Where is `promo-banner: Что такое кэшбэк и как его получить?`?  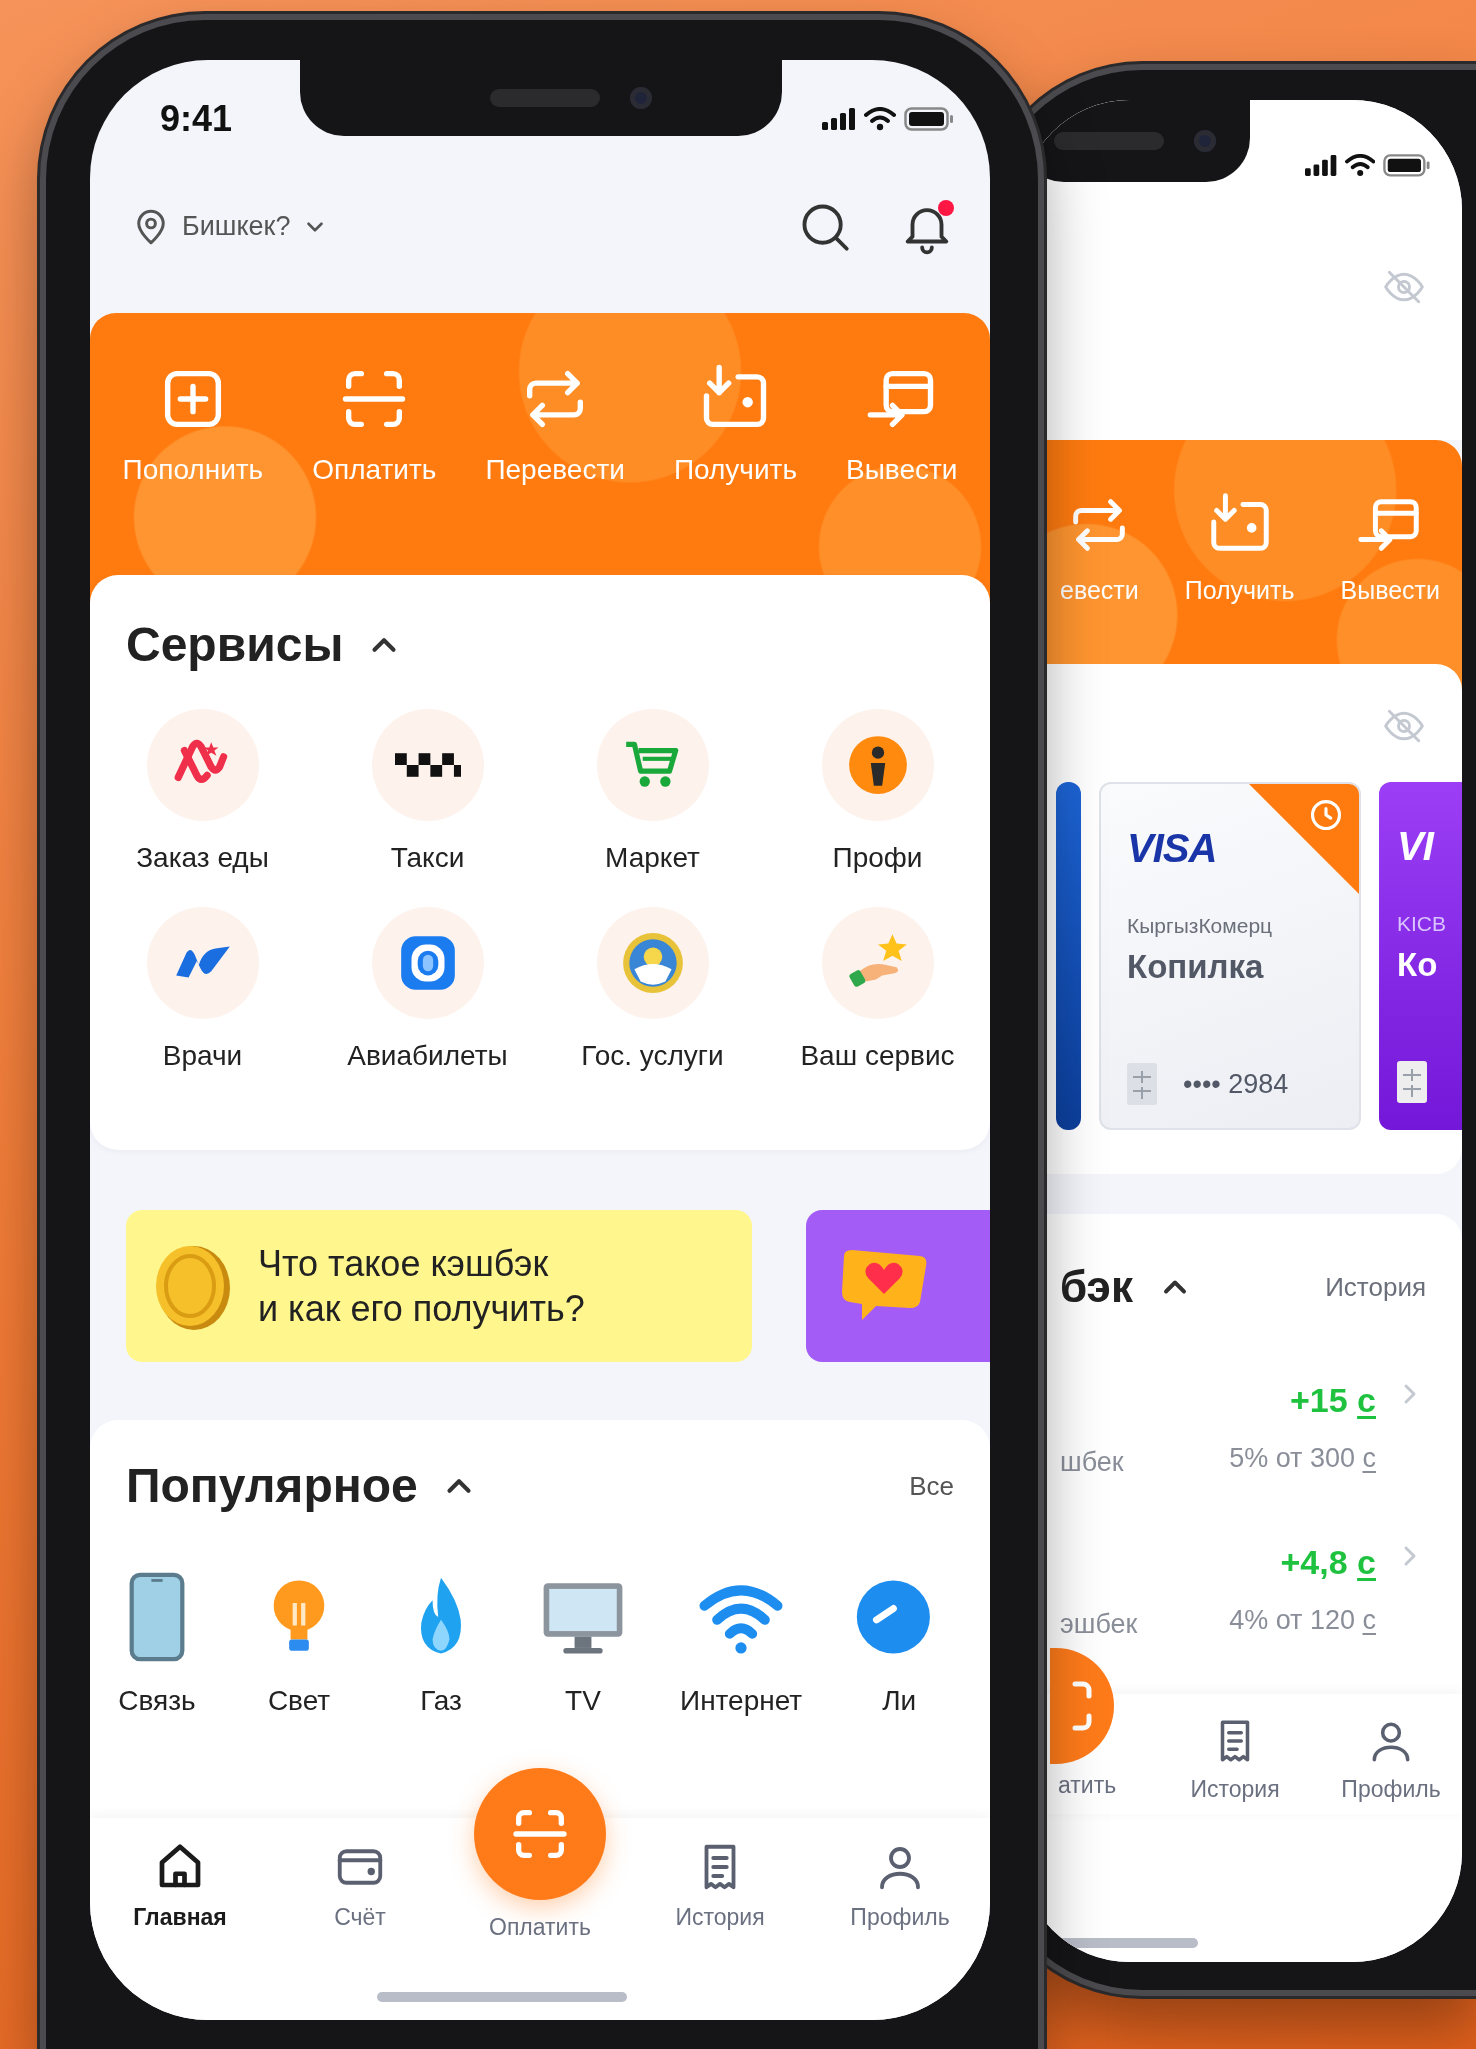 promo-banner: Что такое кэшбэк и как его получить? is located at coordinates (439, 1286).